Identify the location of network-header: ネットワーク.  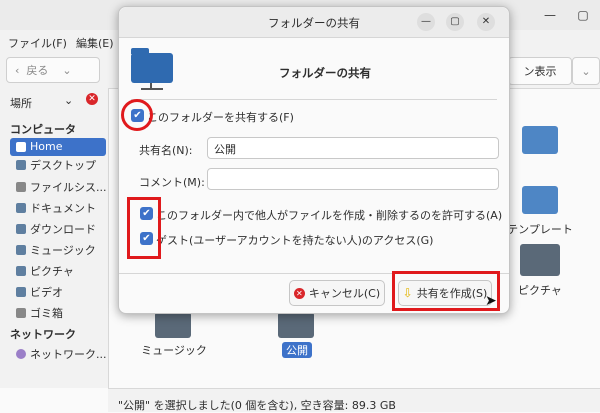
(43, 334).